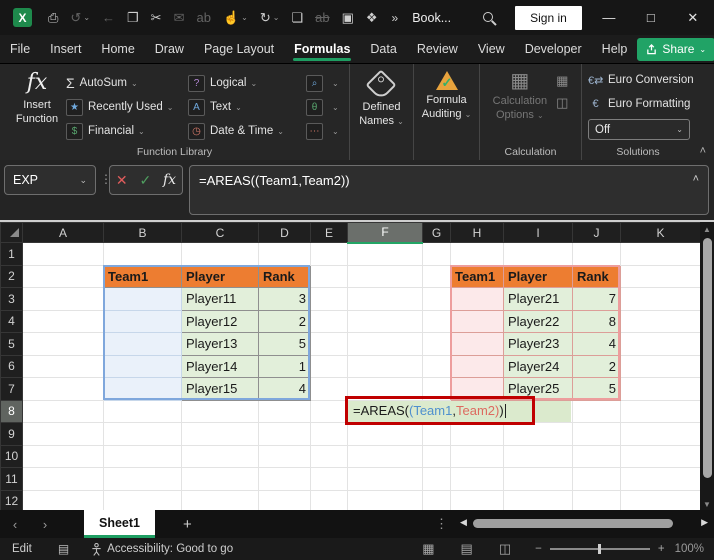 The height and width of the screenshot is (560, 714). I want to click on scroll-right-icon: ▶, so click(704, 522).